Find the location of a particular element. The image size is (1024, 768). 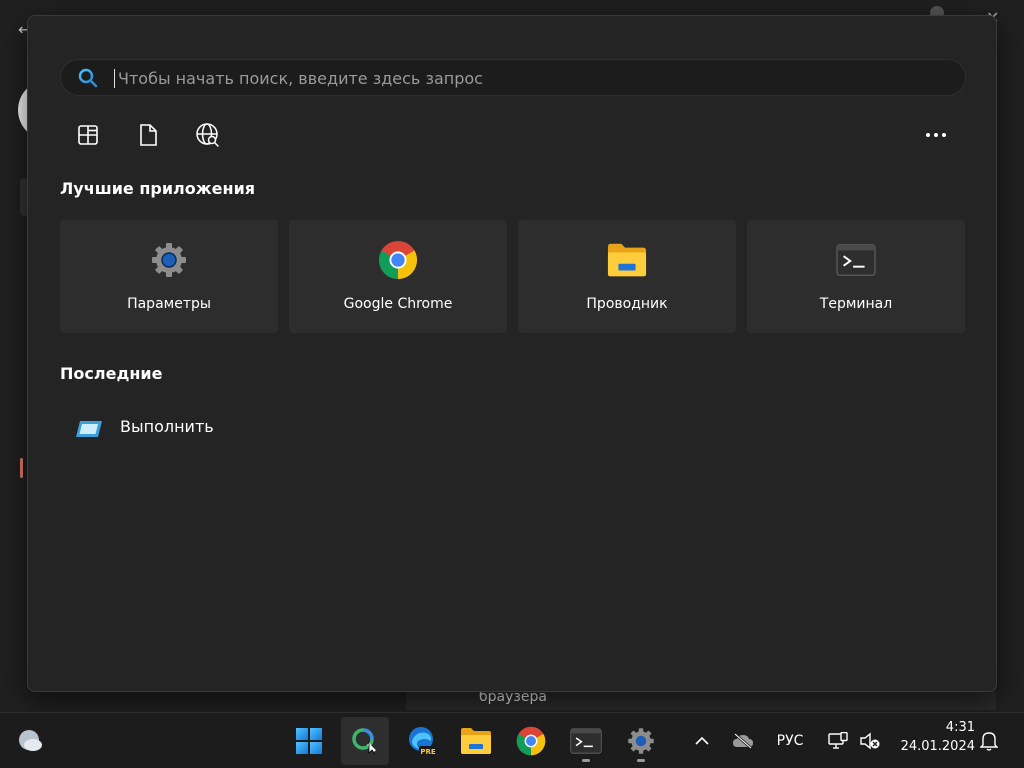

clock: 4:31 24.01.2024 is located at coordinates (934, 737).